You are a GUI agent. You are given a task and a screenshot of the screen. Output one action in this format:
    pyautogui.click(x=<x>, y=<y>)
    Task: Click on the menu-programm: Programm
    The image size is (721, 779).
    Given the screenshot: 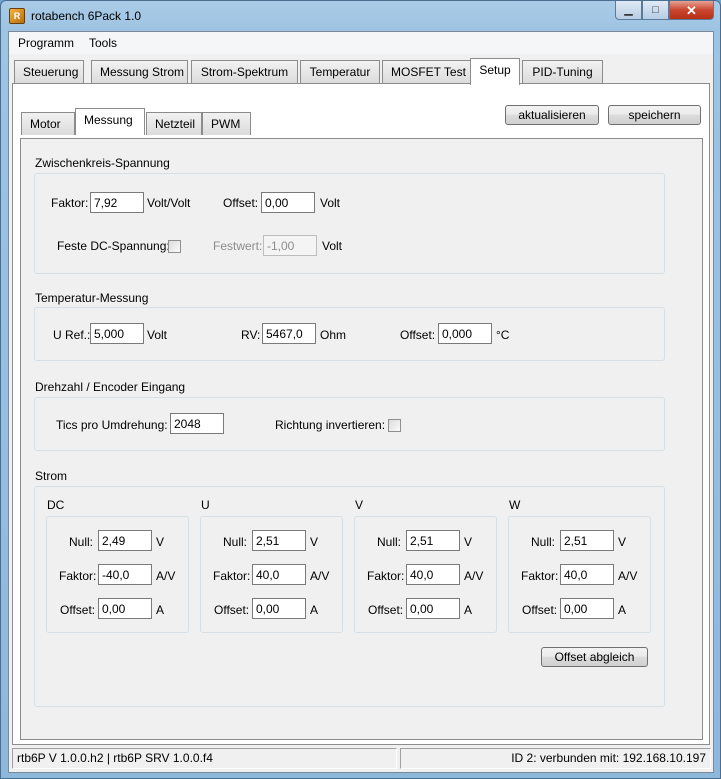 What is the action you would take?
    pyautogui.click(x=46, y=43)
    